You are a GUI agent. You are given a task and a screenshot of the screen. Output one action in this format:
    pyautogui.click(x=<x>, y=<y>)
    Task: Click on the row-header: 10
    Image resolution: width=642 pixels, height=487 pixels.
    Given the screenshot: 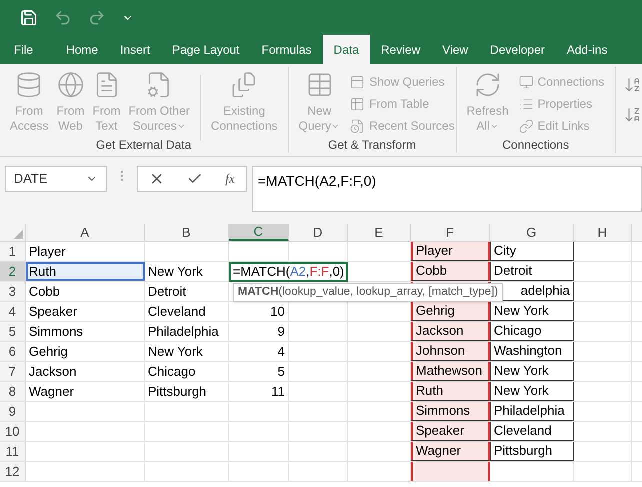 What is the action you would take?
    pyautogui.click(x=13, y=431)
    